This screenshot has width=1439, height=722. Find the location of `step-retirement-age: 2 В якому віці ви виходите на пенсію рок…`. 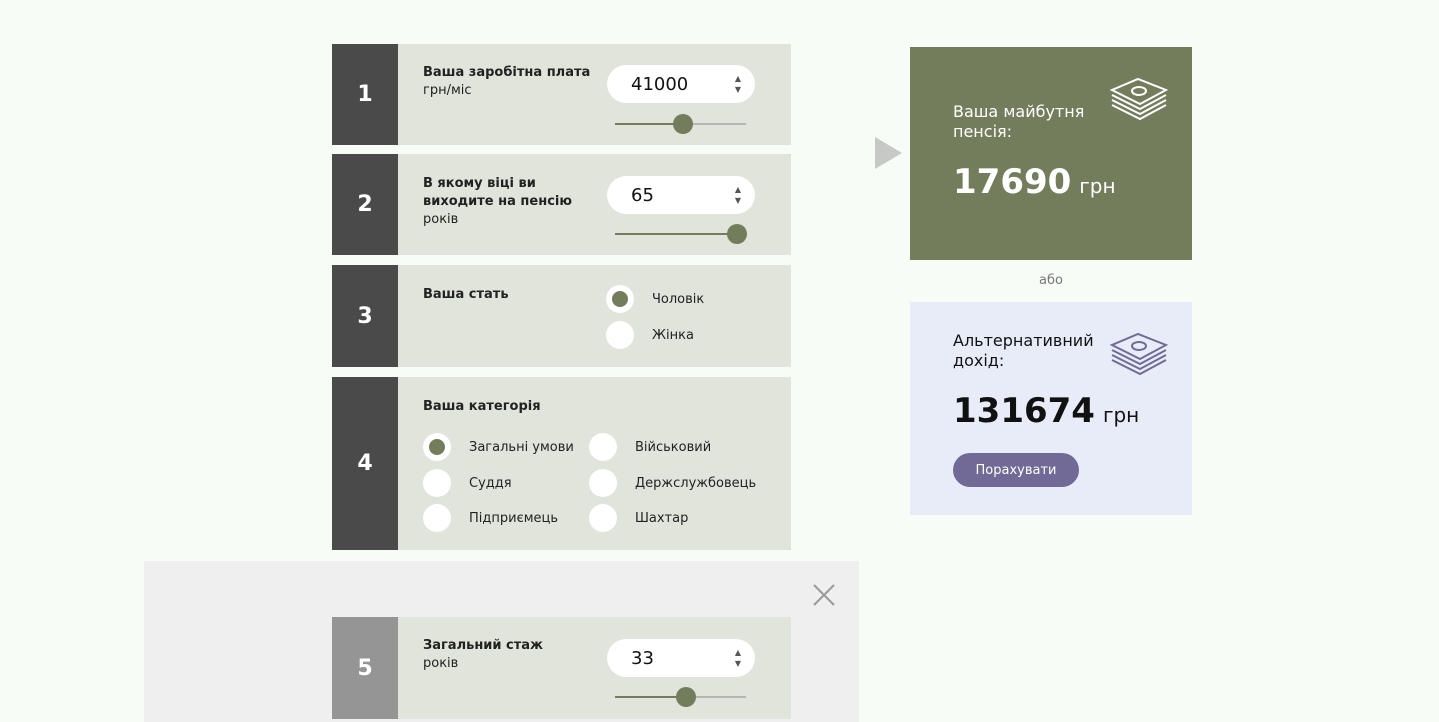

step-retirement-age: 2 В якому віці ви виходите на пенсію рок… is located at coordinates (561, 204).